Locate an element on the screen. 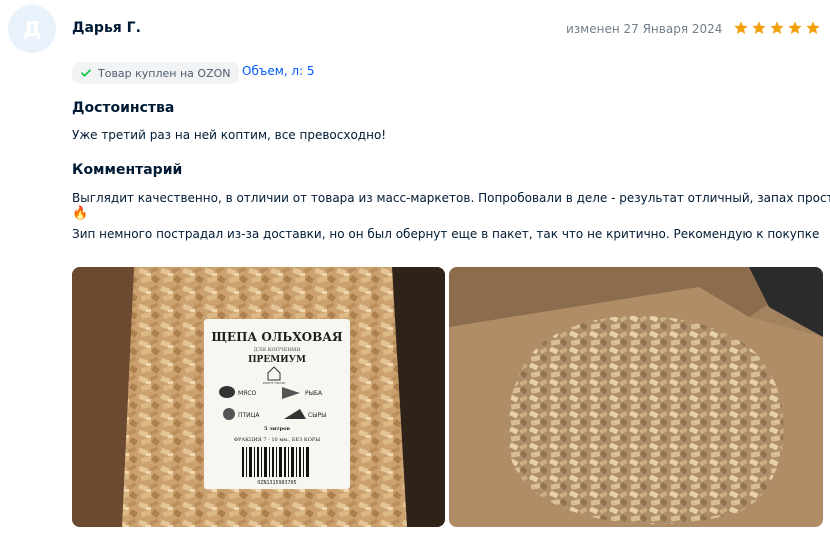 This screenshot has height=544, width=830. fire-emoji: 🔥 is located at coordinates (80, 213).